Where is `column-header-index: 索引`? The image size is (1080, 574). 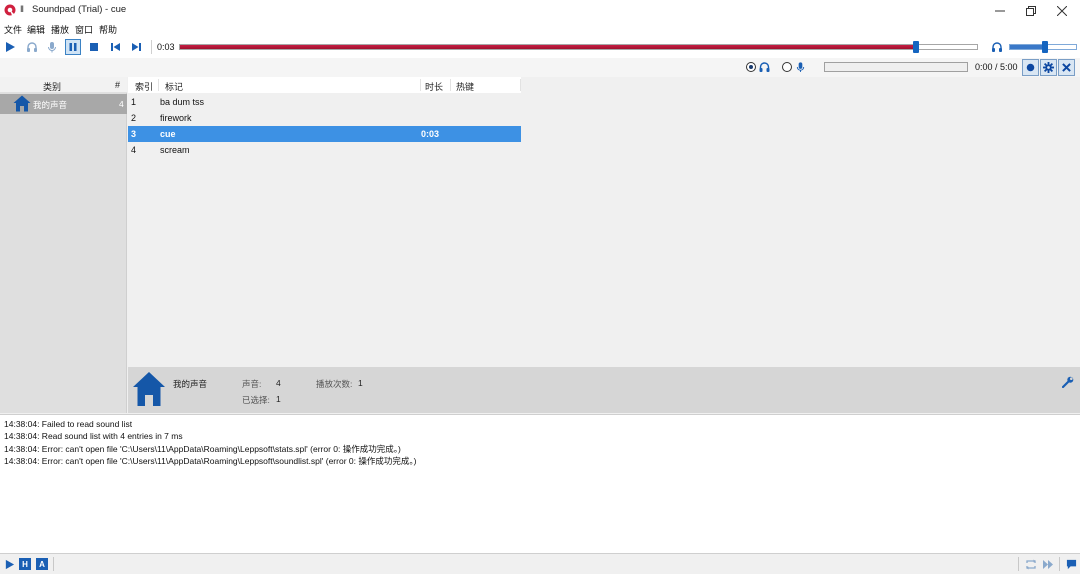 column-header-index: 索引 is located at coordinates (144, 86).